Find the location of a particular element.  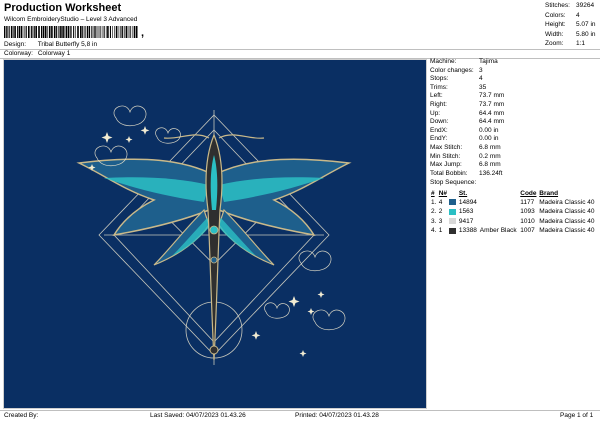

prop-endx: EndX: 0.00 in is located at coordinates (464, 130).